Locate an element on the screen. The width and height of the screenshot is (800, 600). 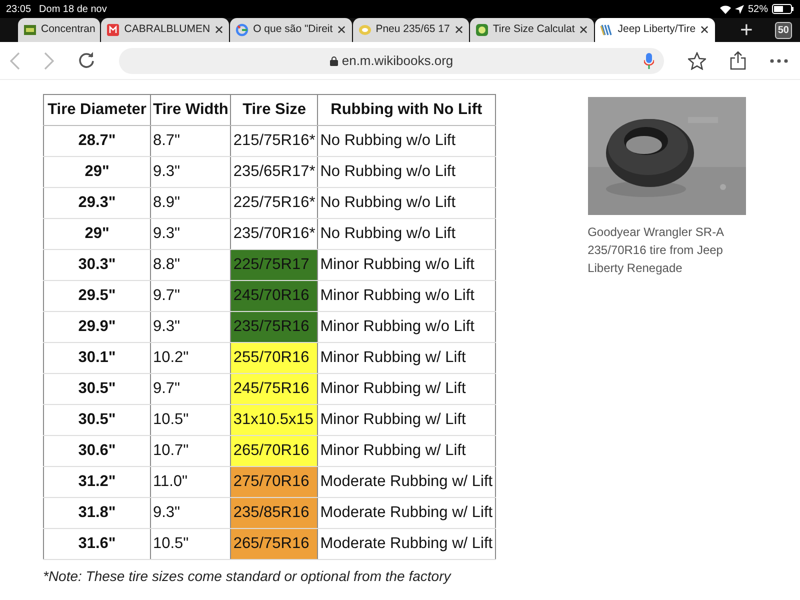
reload-icon is located at coordinates (86, 60).